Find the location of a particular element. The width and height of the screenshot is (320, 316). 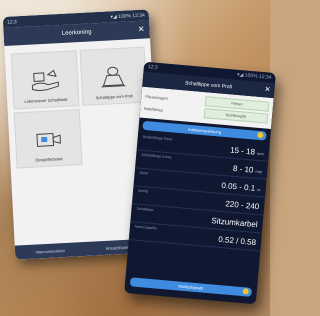

machine-icon is located at coordinates (48, 140).